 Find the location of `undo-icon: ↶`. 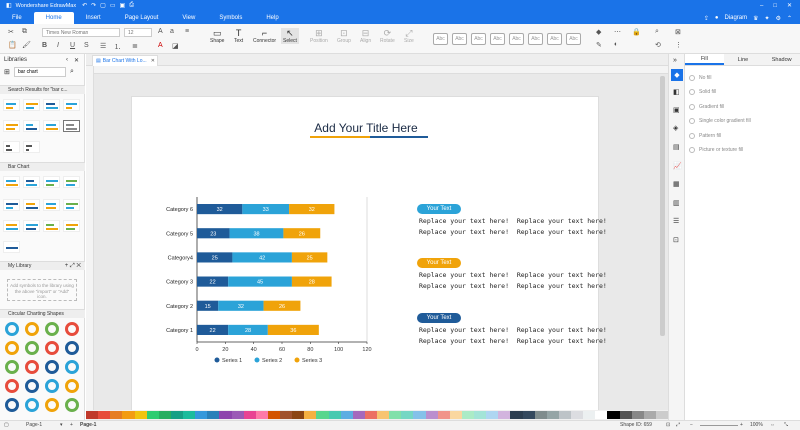

undo-icon: ↶ is located at coordinates (84, 5).